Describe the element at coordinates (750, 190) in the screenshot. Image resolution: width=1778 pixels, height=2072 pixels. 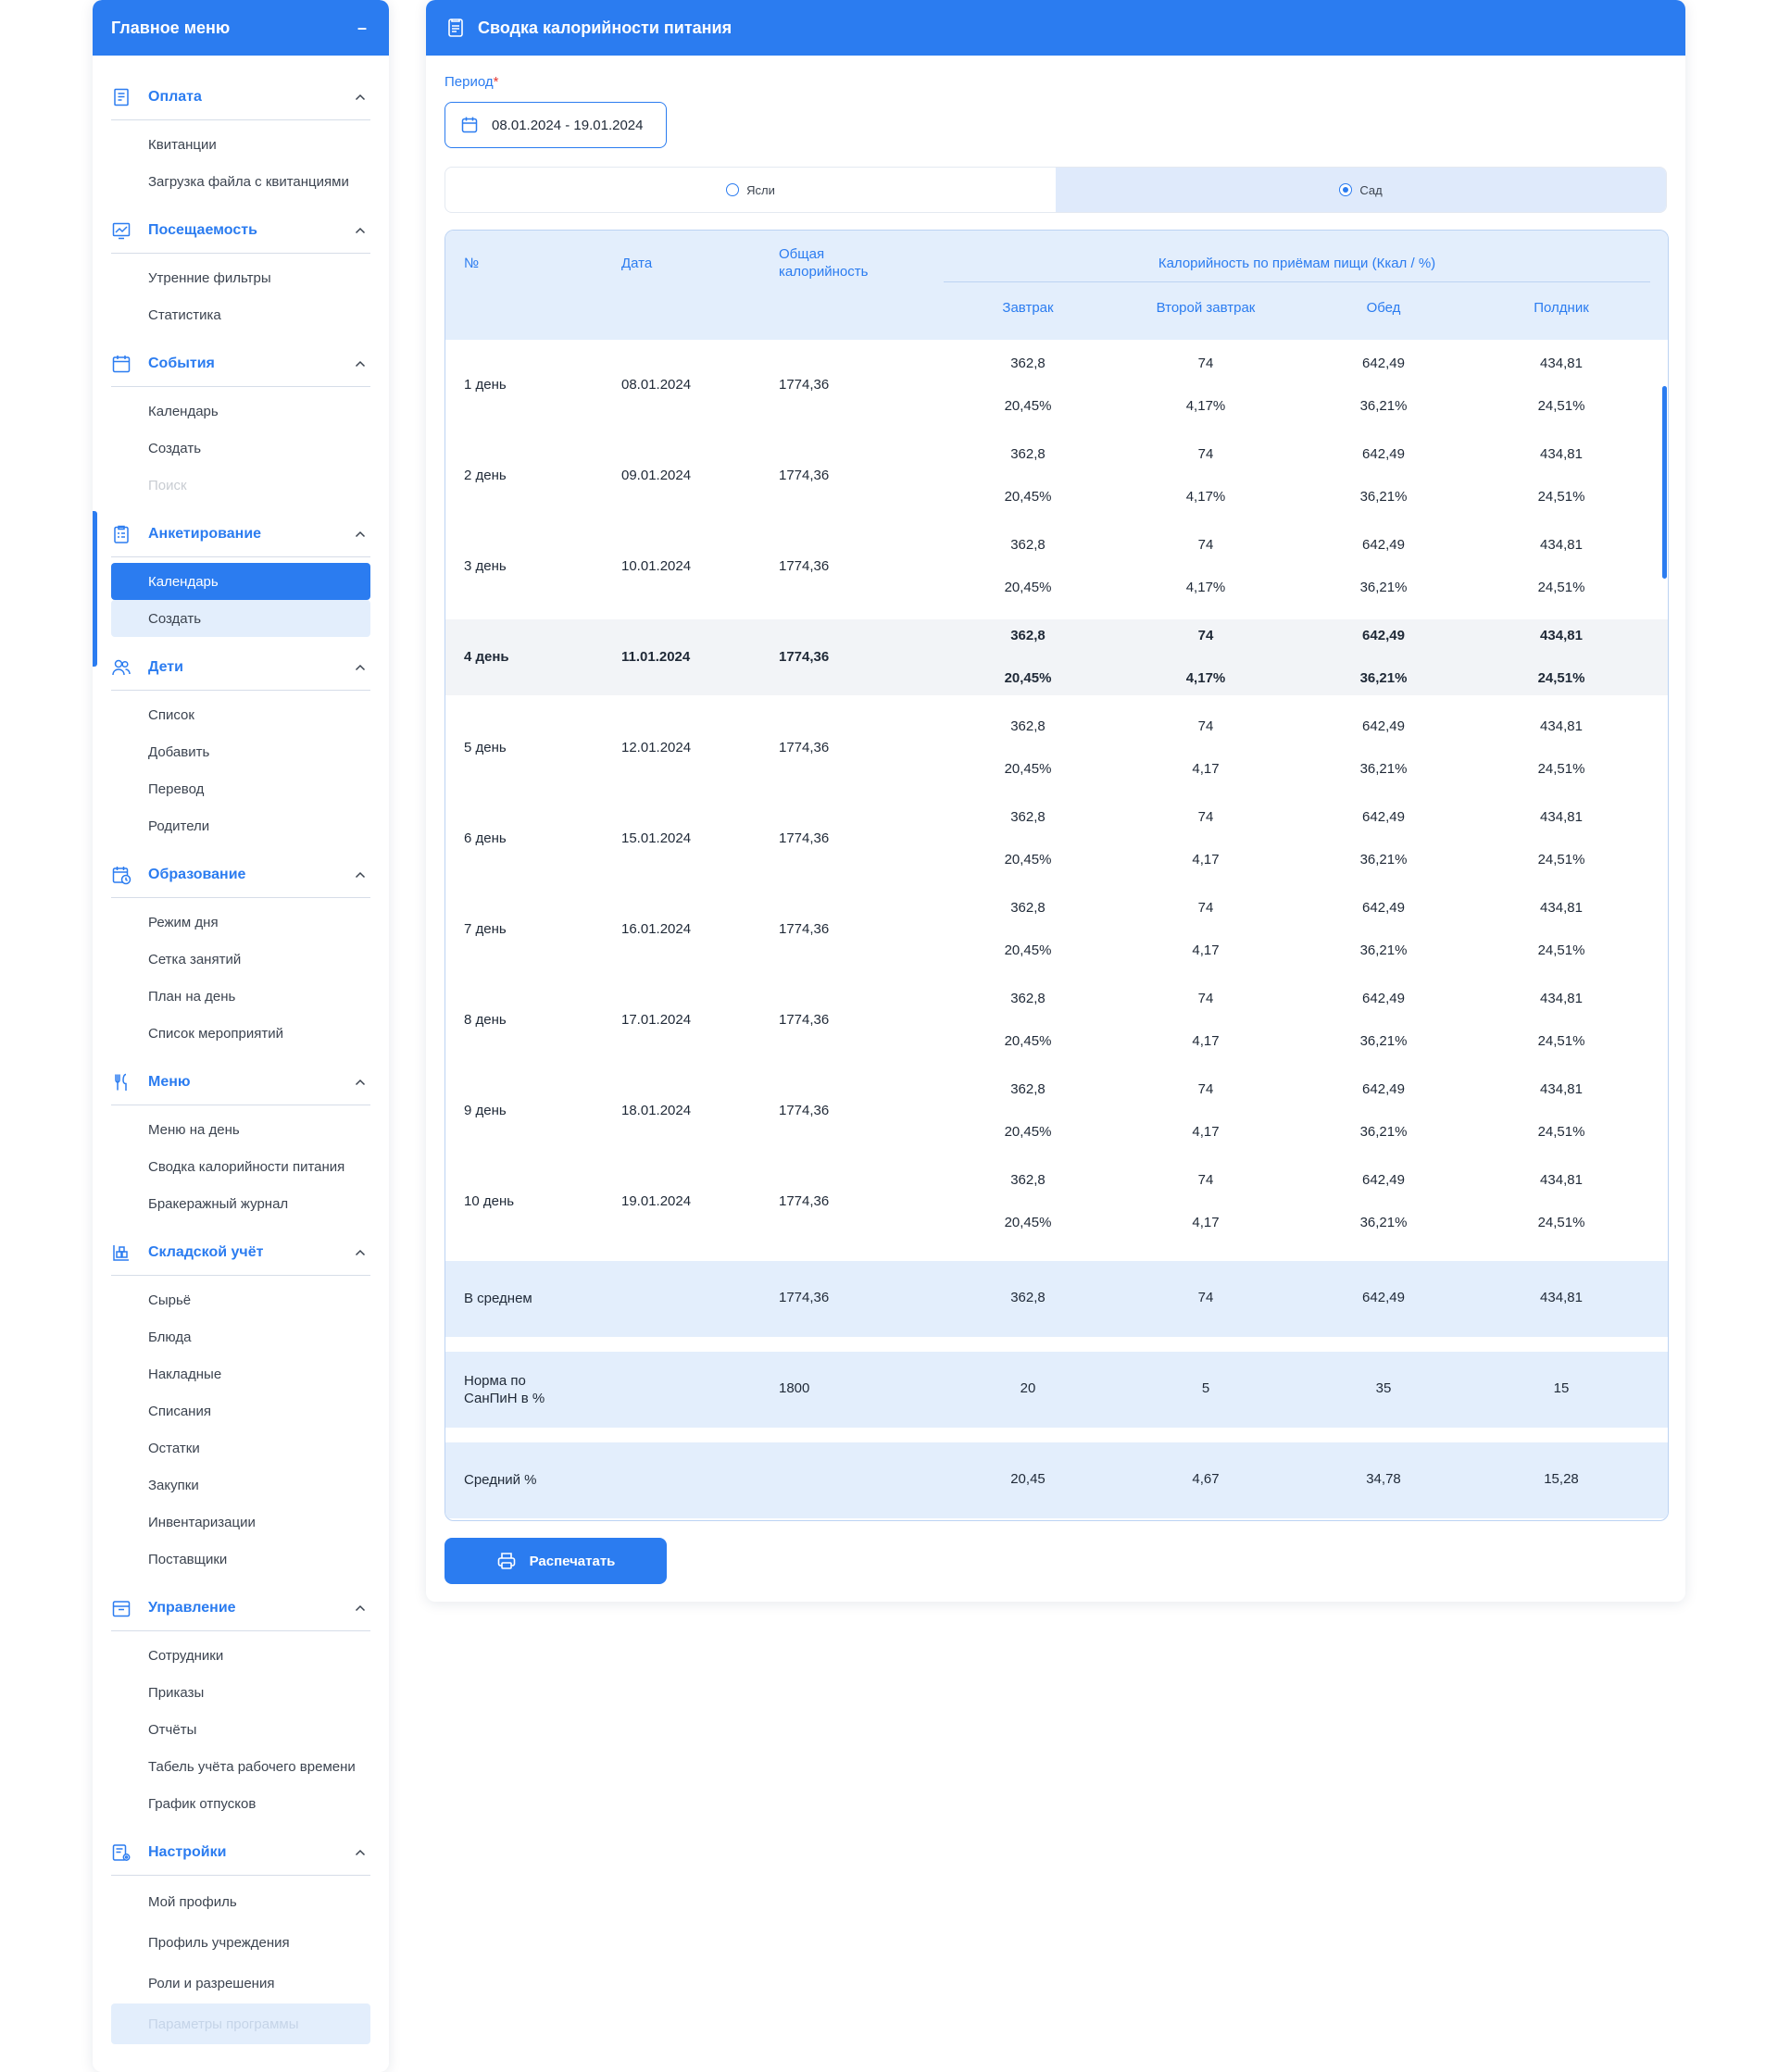
I see `segment-yasli: Ясли` at that location.